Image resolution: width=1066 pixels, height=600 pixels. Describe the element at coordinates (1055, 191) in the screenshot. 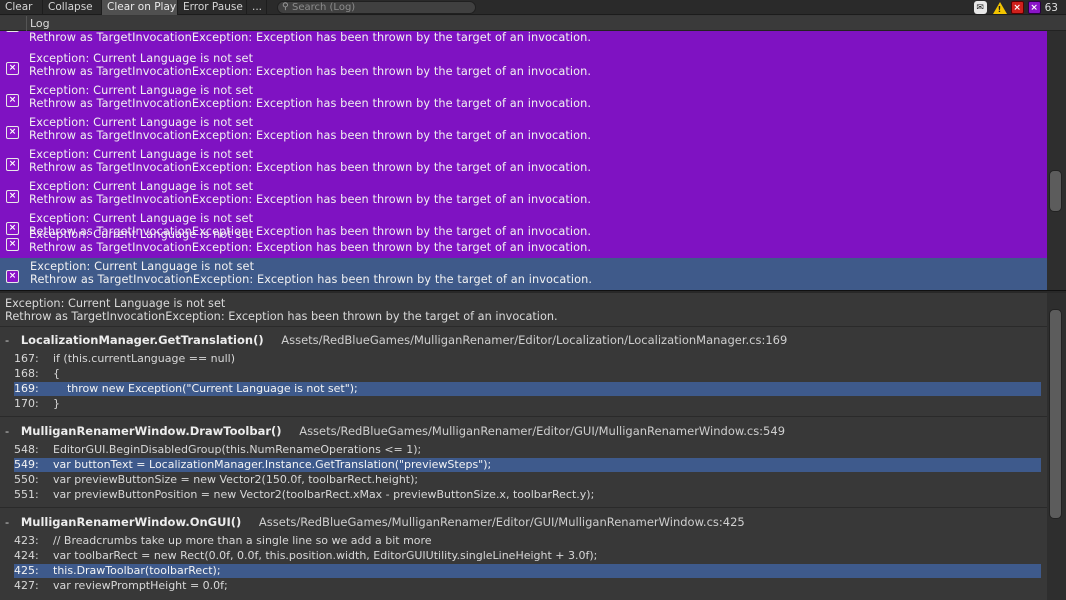

I see `log-list-scroll-thumb` at that location.